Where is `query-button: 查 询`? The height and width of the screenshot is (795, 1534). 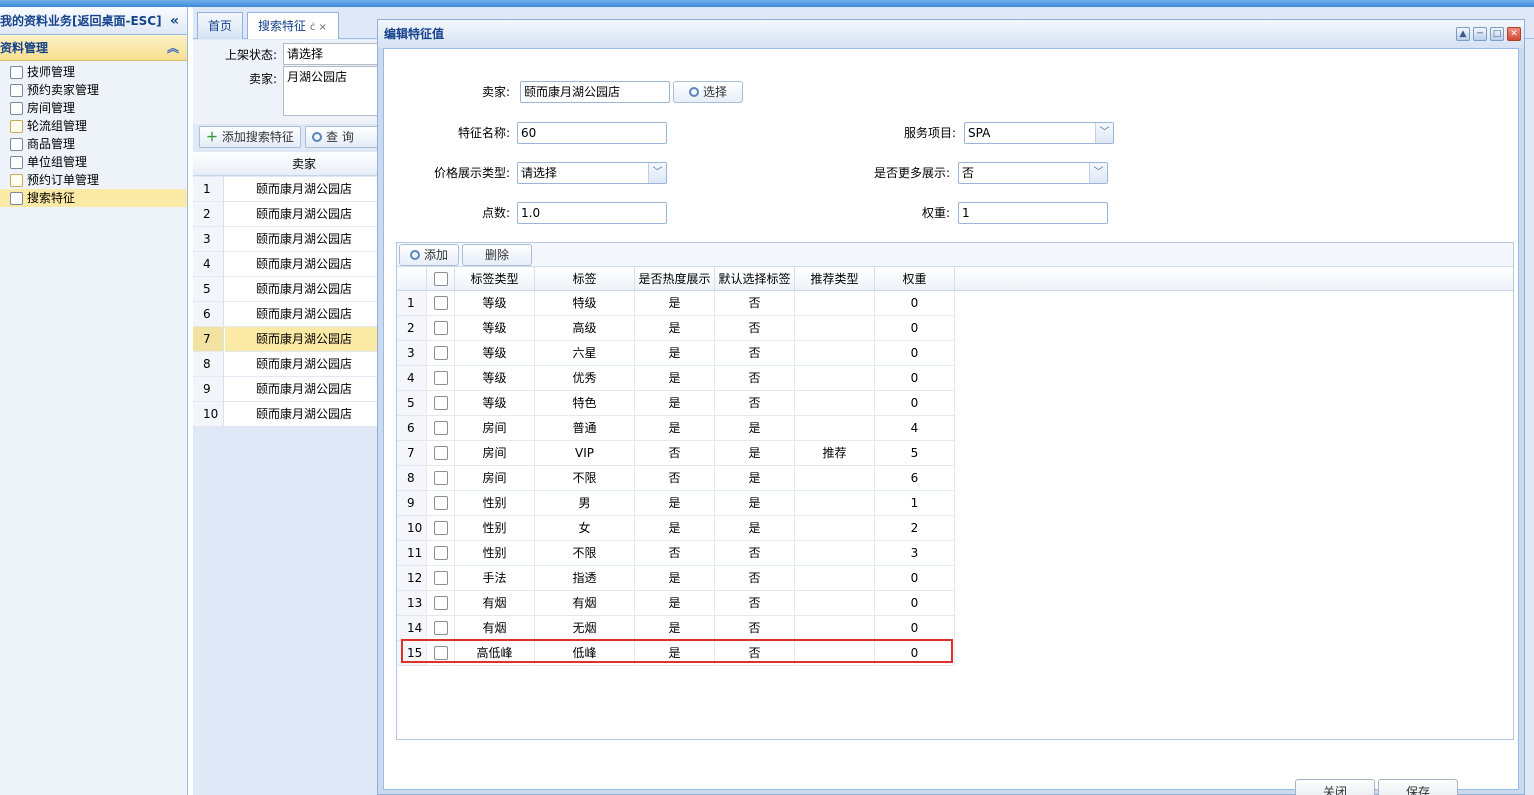 query-button: 查 询 is located at coordinates (345, 137).